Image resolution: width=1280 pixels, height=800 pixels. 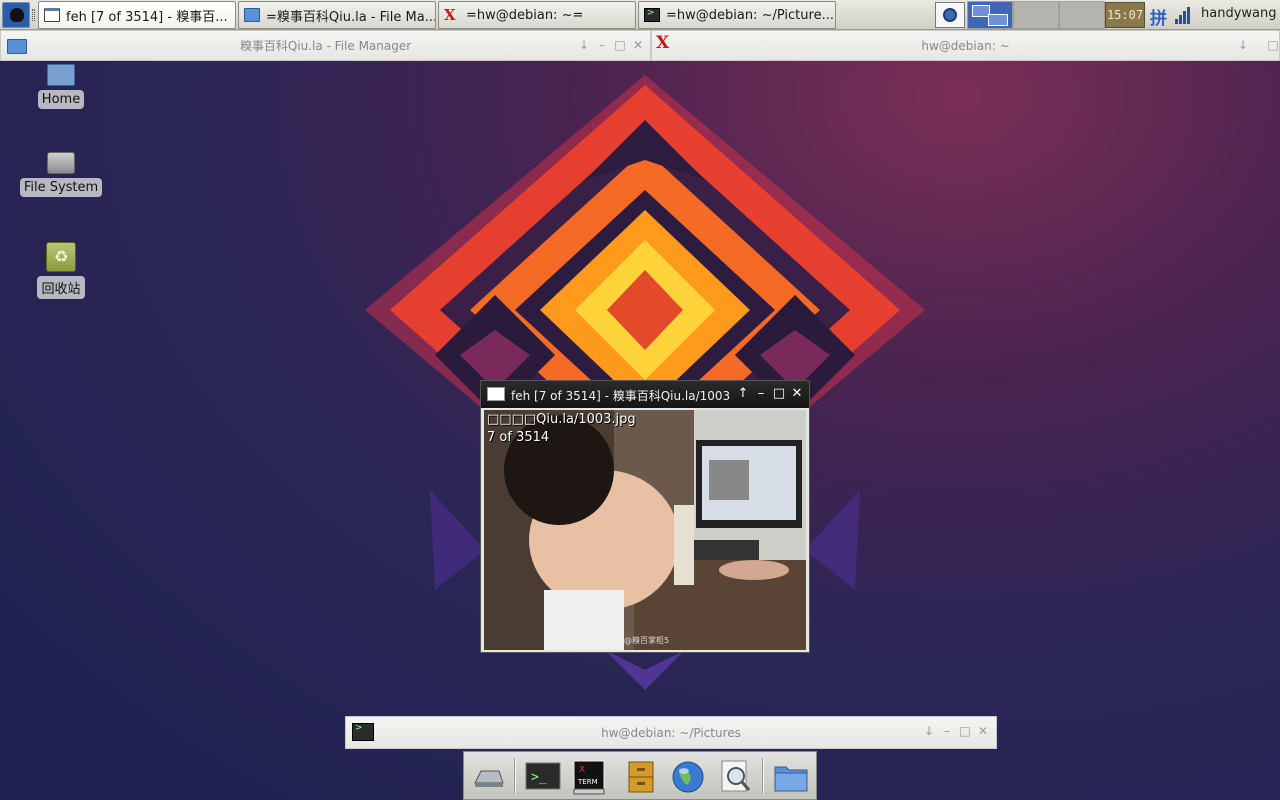 I want to click on window-title: hw@debian: ~, so click(x=965, y=45).